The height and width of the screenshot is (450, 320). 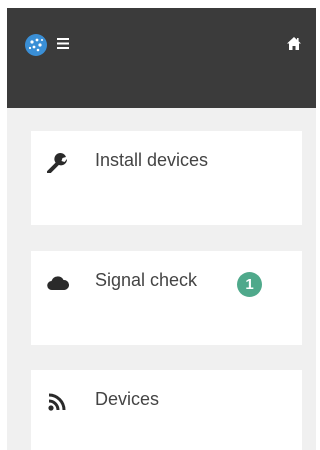 What do you see at coordinates (63, 43) in the screenshot?
I see `hamburger-menu-icon` at bounding box center [63, 43].